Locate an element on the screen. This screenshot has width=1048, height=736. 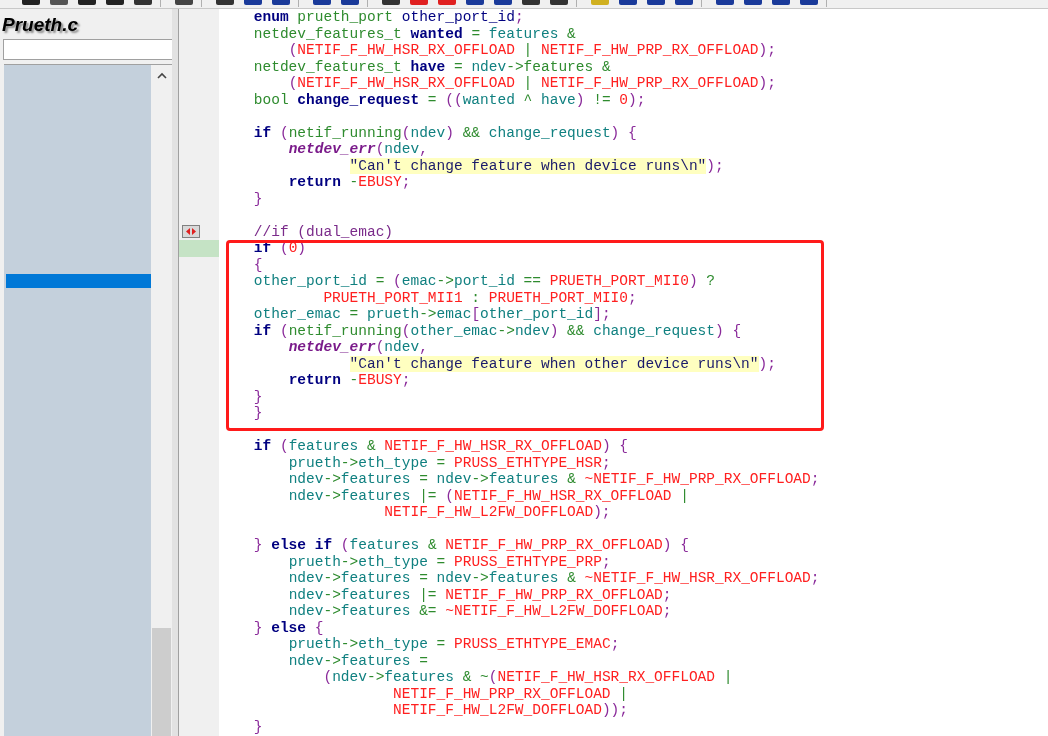
bookmark-arrows-icon is located at coordinates (191, 232).